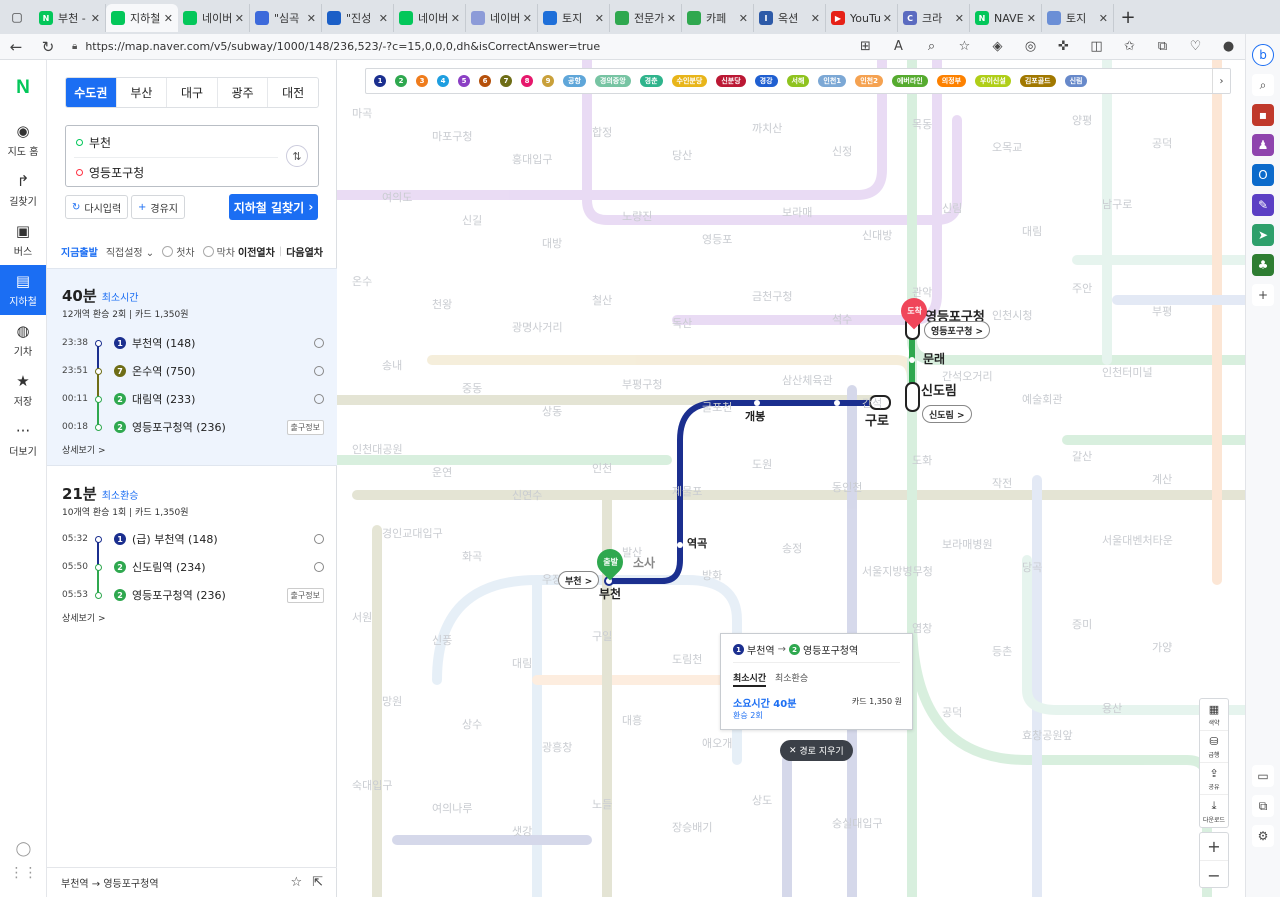  I want to click on rail-item-6: ··· 더보기, so click(23, 440).